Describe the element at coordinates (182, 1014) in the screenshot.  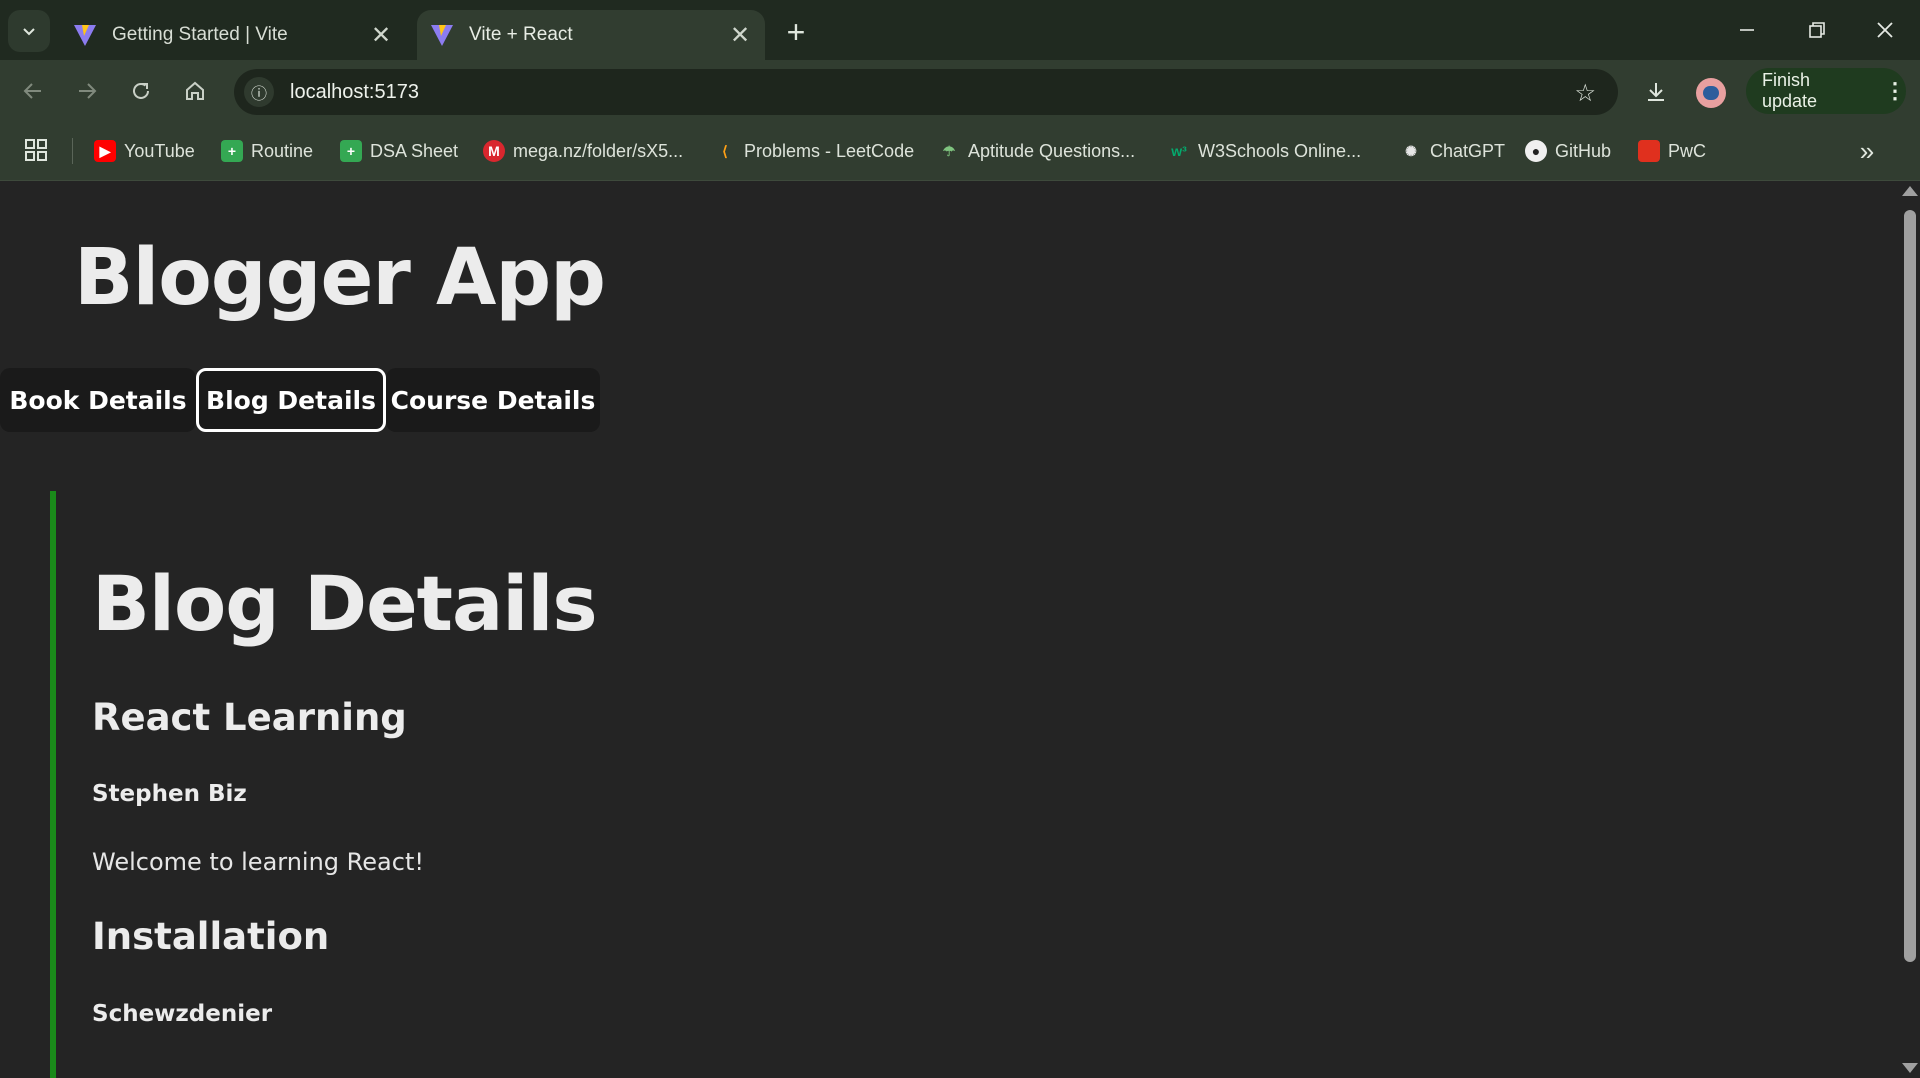
I see `post-author: Schewzdenier` at that location.